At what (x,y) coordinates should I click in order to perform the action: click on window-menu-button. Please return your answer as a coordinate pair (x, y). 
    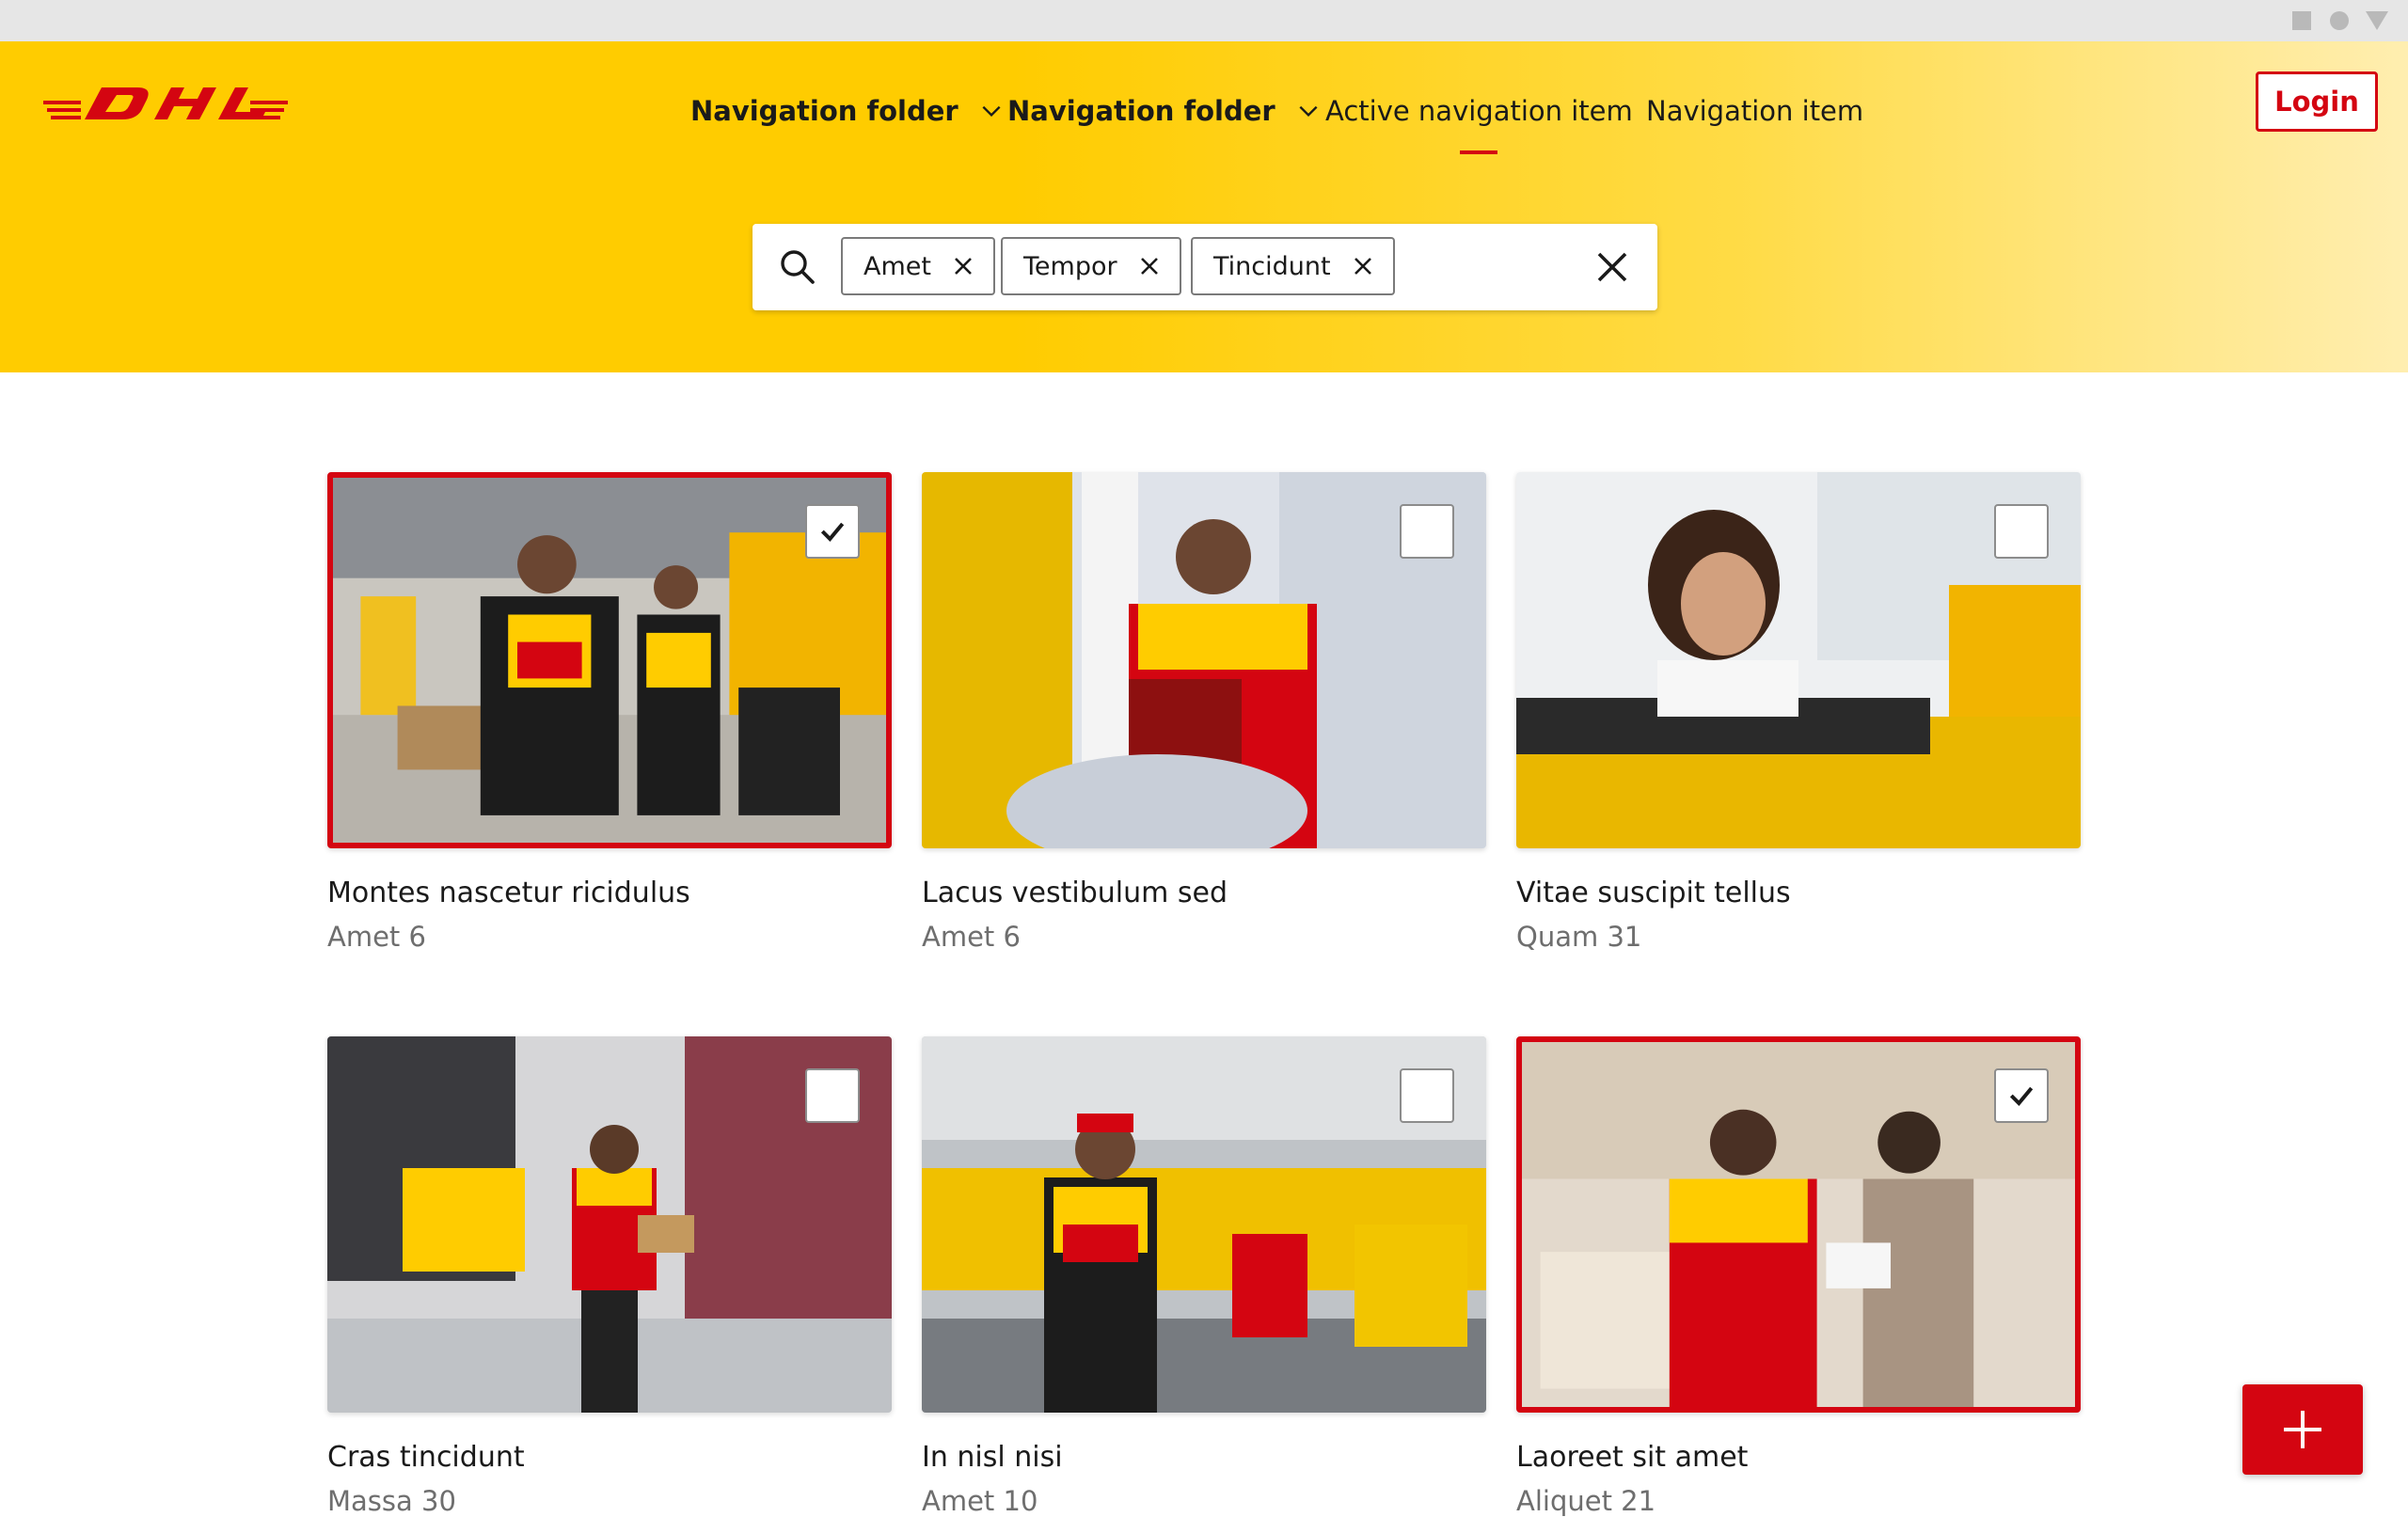
    Looking at the image, I should click on (2377, 20).